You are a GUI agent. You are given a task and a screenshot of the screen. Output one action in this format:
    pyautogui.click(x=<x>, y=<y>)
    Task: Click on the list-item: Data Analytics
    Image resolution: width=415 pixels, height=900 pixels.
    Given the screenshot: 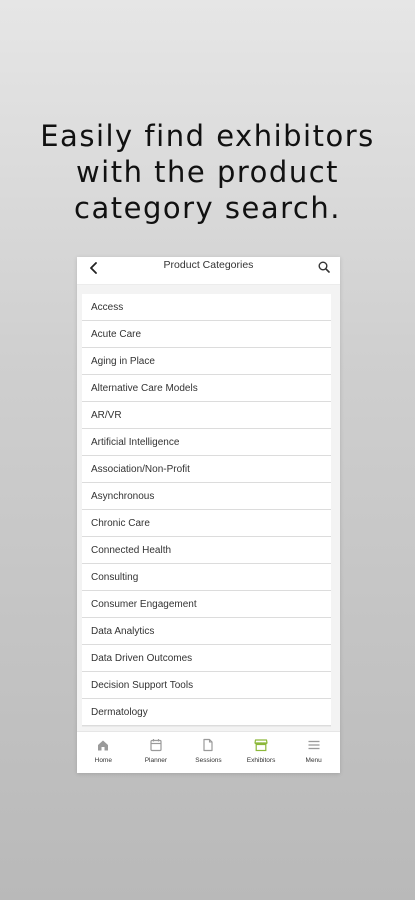 What is the action you would take?
    pyautogui.click(x=206, y=631)
    